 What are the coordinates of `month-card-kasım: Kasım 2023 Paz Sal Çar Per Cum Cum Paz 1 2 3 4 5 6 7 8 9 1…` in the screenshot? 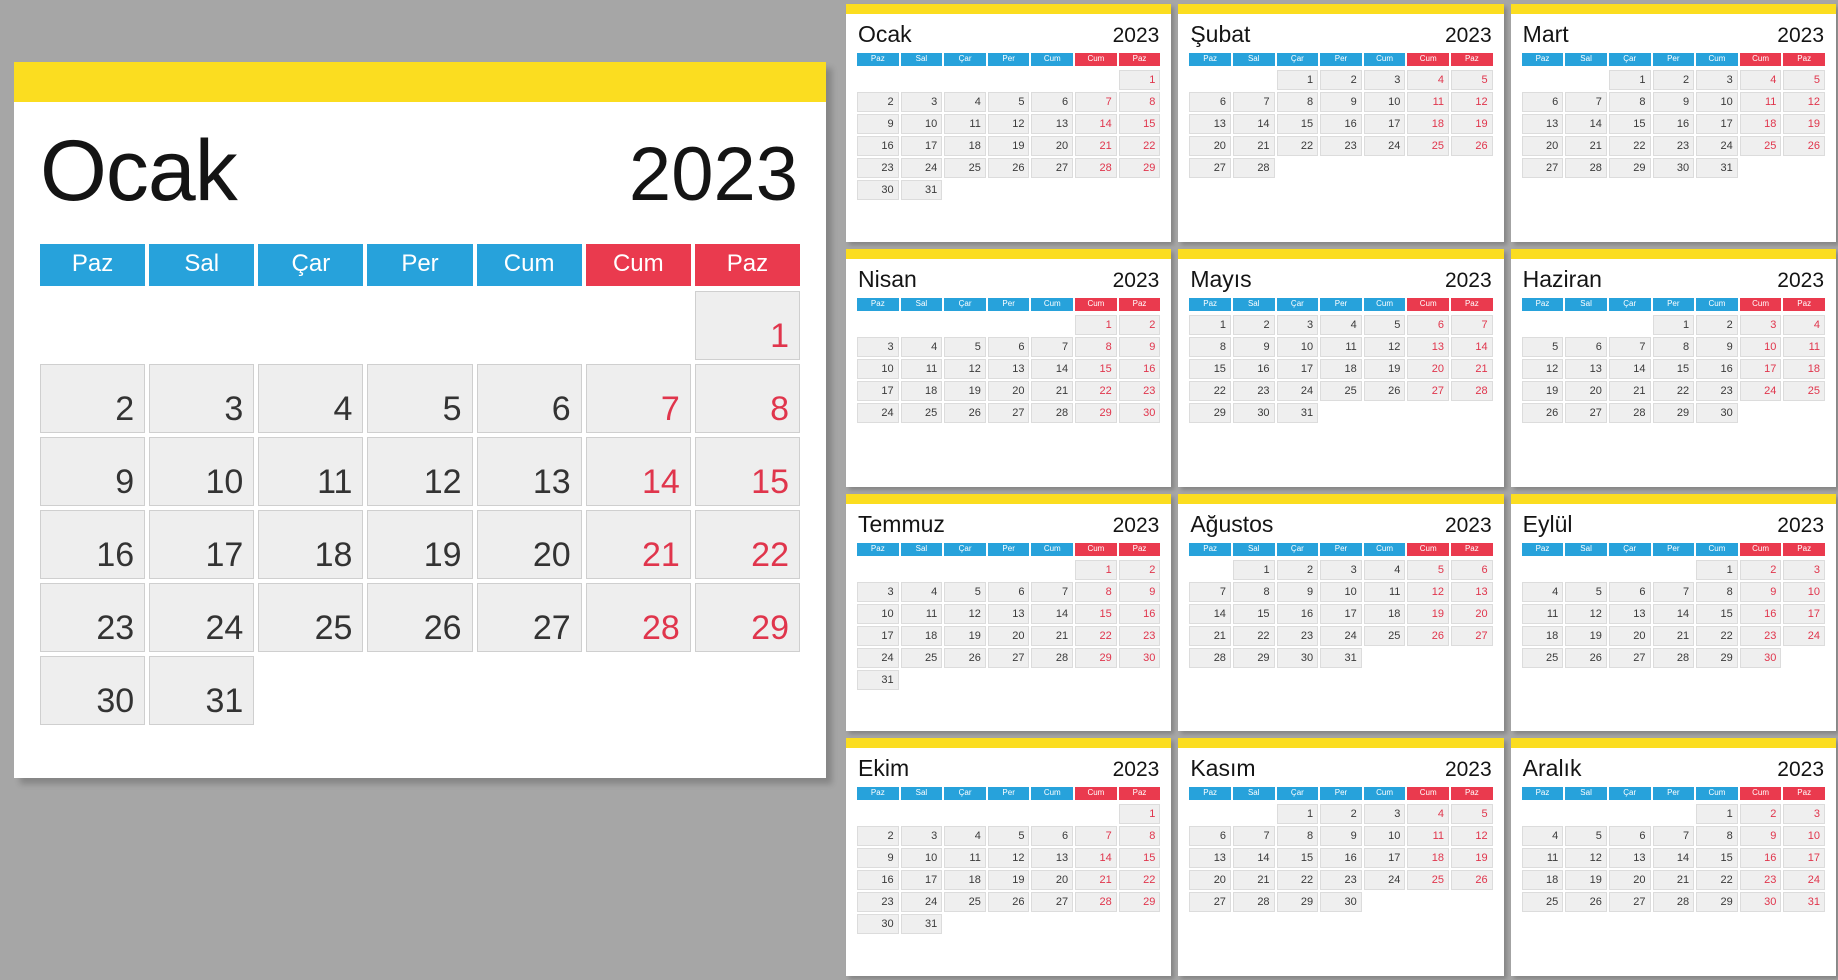 It's located at (1341, 857).